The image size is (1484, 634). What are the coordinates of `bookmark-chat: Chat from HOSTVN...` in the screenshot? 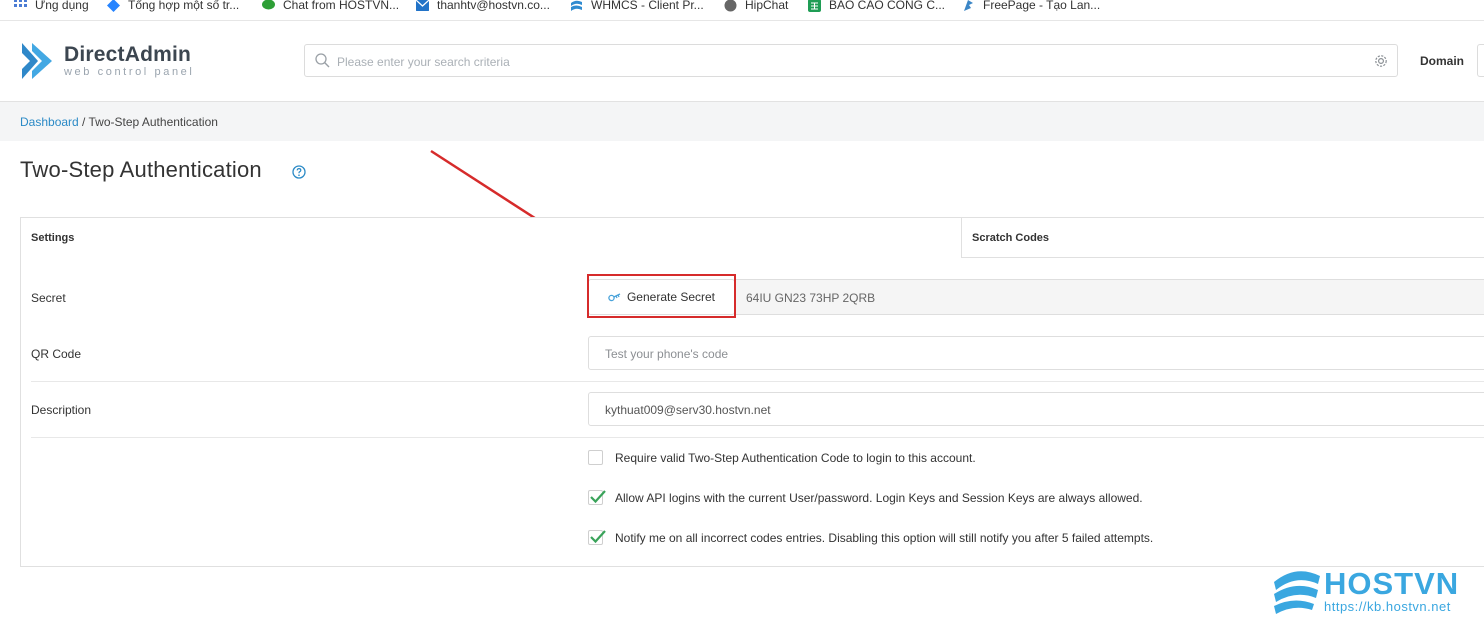 It's located at (330, 7).